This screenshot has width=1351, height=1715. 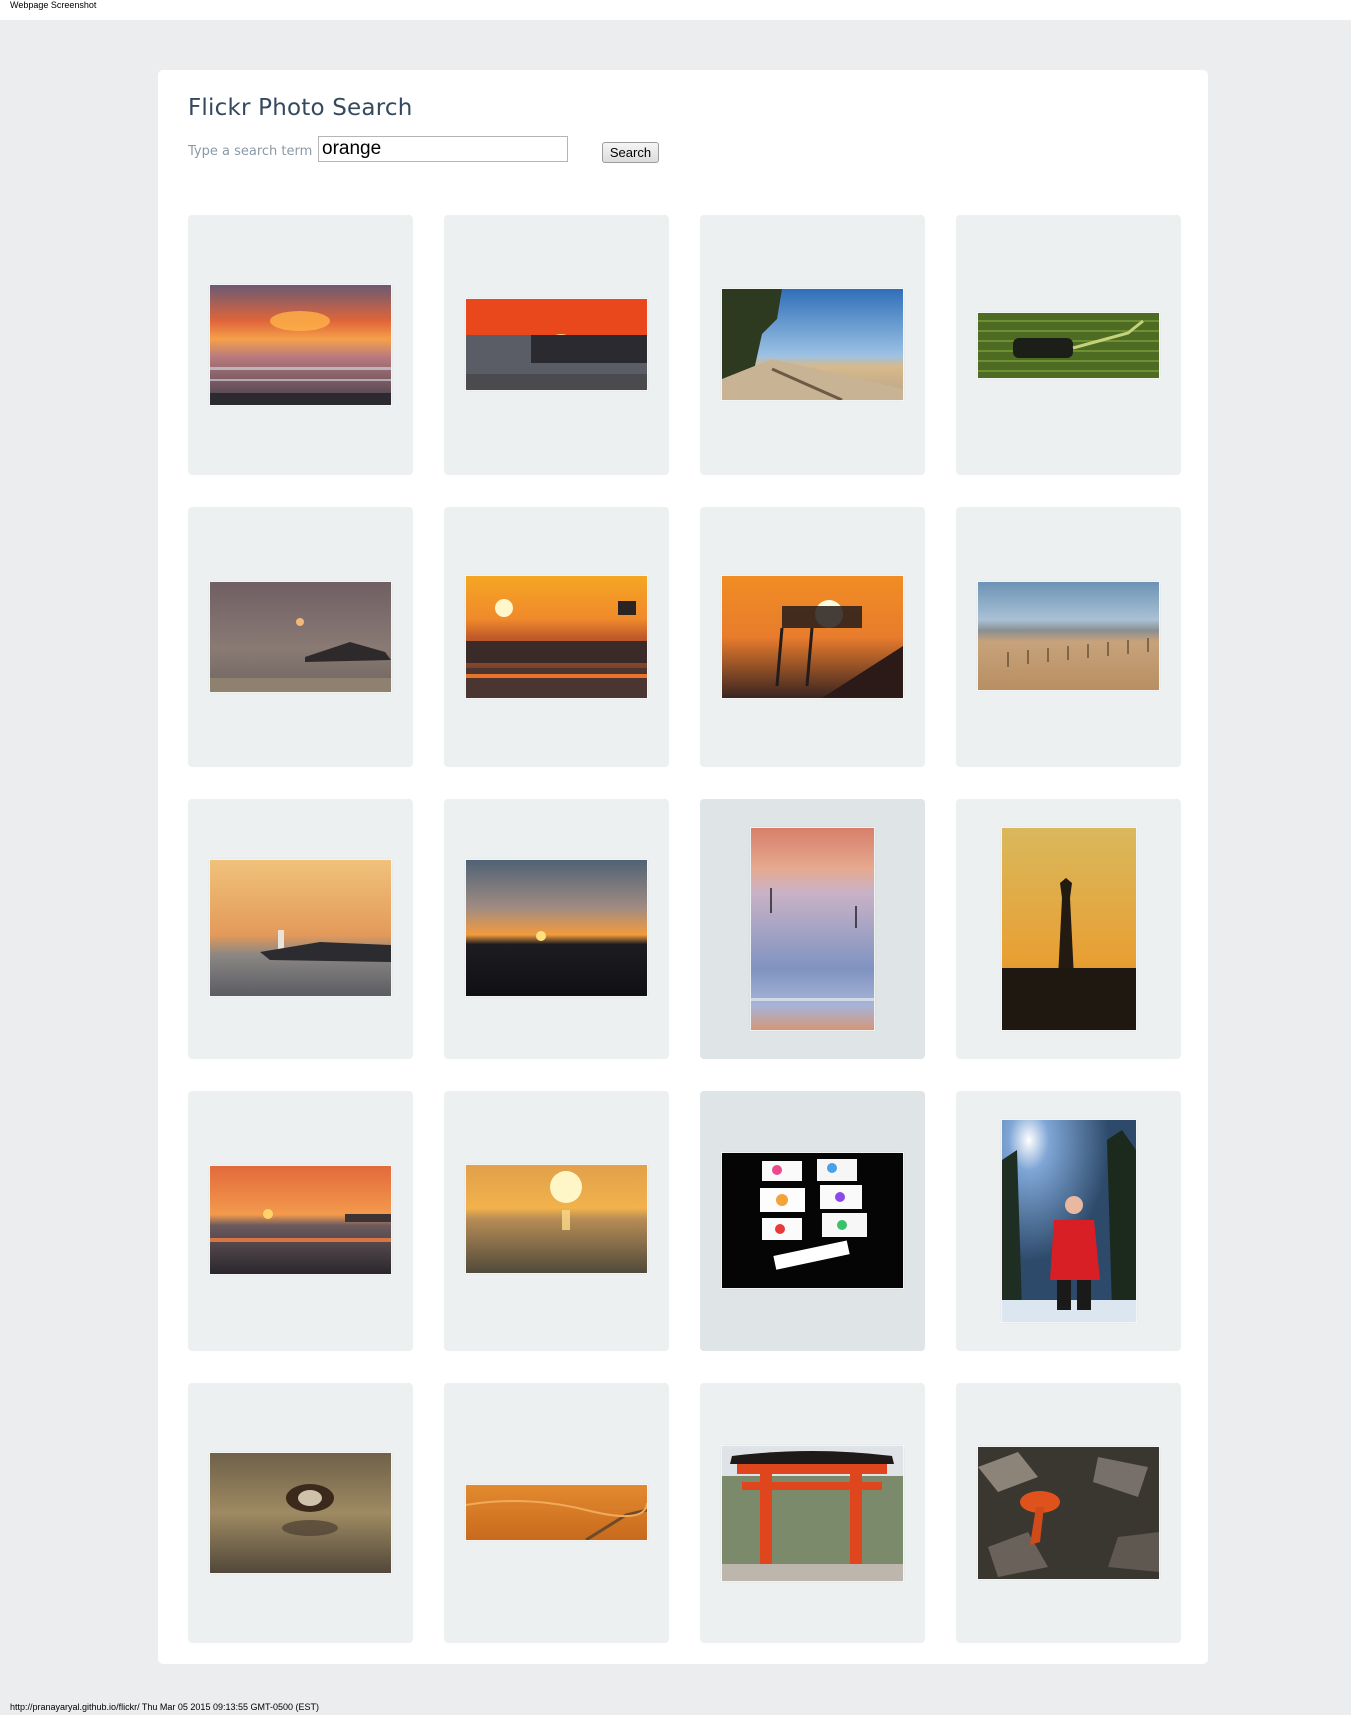 I want to click on photo-sunset-horizon, so click(x=556, y=928).